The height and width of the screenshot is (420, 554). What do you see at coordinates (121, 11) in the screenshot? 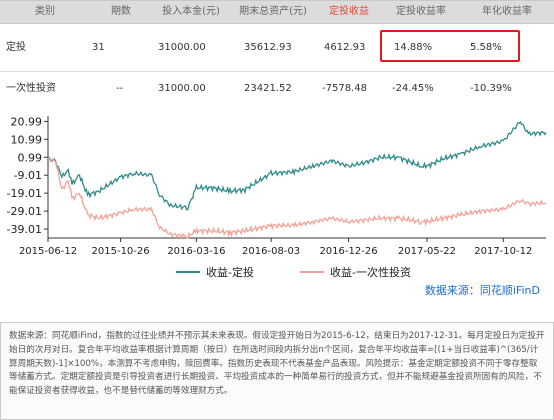
I see `header-periods: 期数` at bounding box center [121, 11].